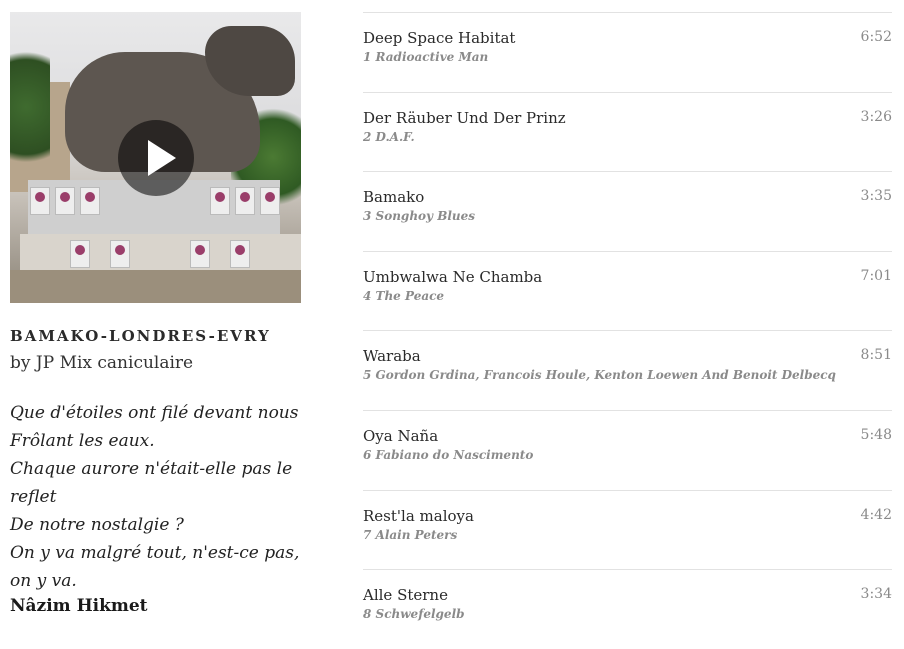 The width and height of the screenshot is (904, 649). What do you see at coordinates (389, 136) in the screenshot?
I see `track-artist: 2 D.A.F.` at bounding box center [389, 136].